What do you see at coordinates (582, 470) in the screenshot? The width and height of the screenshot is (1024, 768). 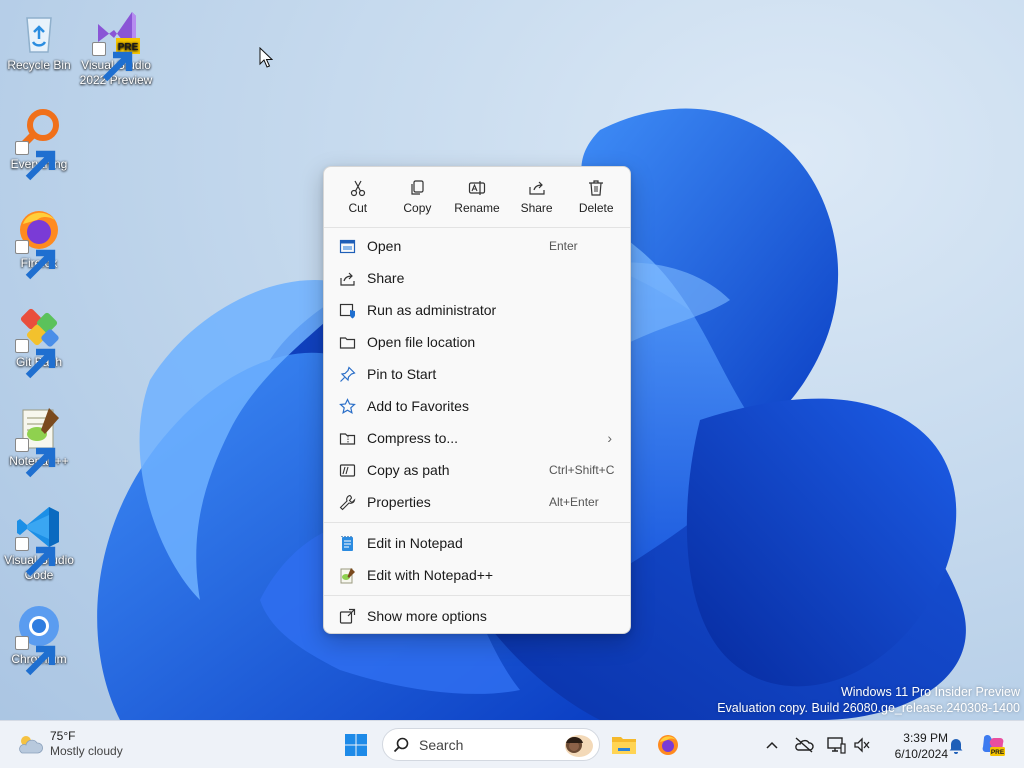 I see `menu-item-shortcut: Ctrl+Shift+C` at bounding box center [582, 470].